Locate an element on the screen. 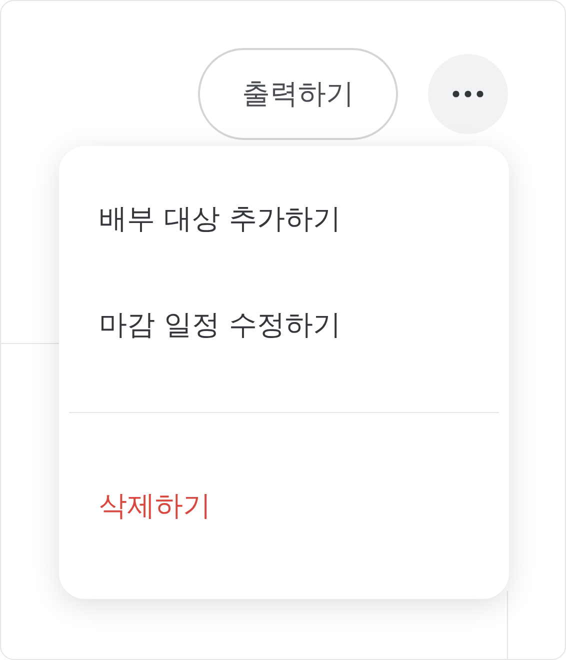  delete-menu-item: 삭제하기 is located at coordinates (284, 506).